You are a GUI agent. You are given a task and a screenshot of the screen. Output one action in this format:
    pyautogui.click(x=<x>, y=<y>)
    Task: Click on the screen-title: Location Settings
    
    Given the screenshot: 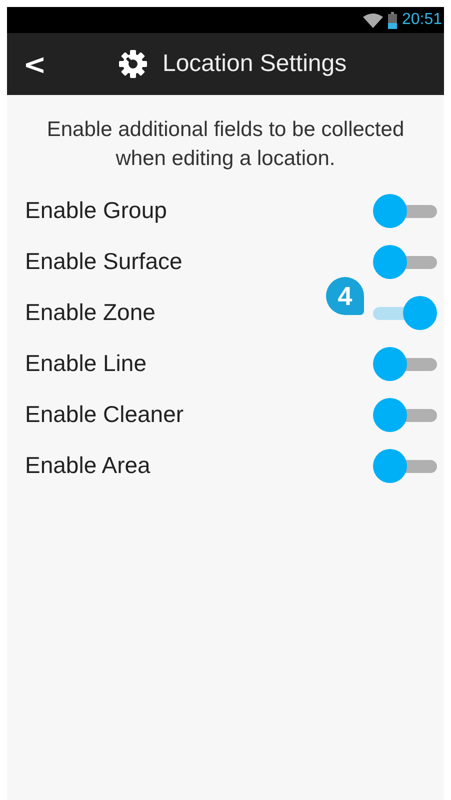 What is the action you would take?
    pyautogui.click(x=254, y=64)
    